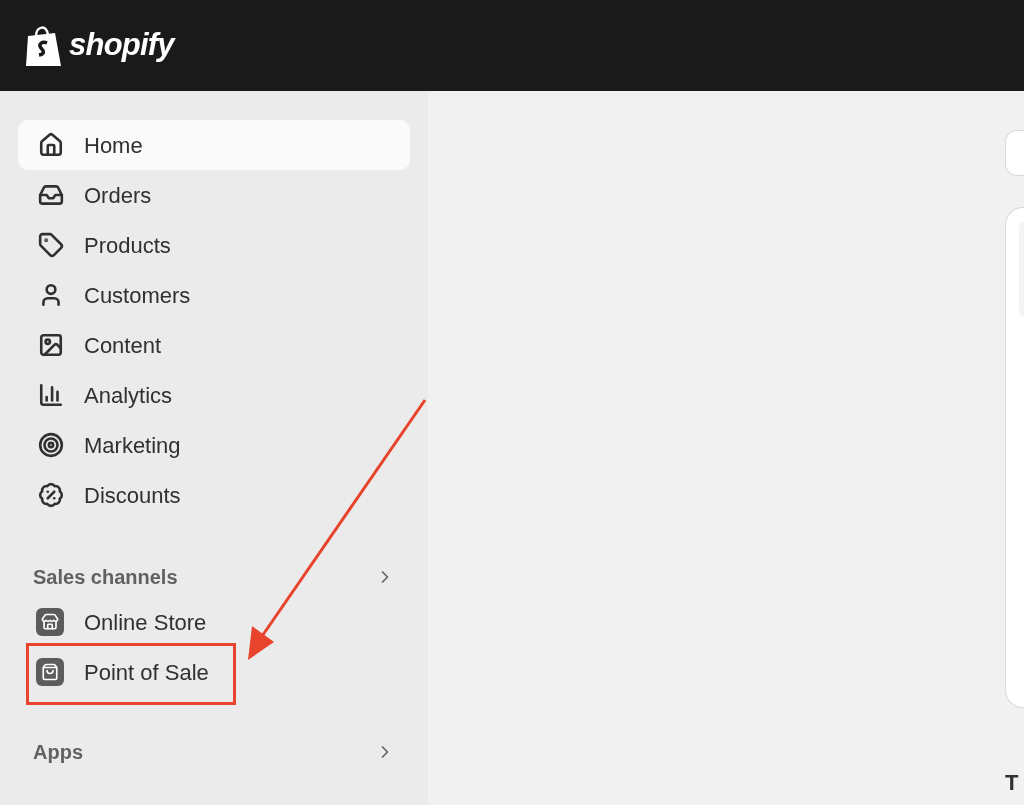 The width and height of the screenshot is (1024, 805). Describe the element at coordinates (1014, 153) in the screenshot. I see `top-card` at that location.